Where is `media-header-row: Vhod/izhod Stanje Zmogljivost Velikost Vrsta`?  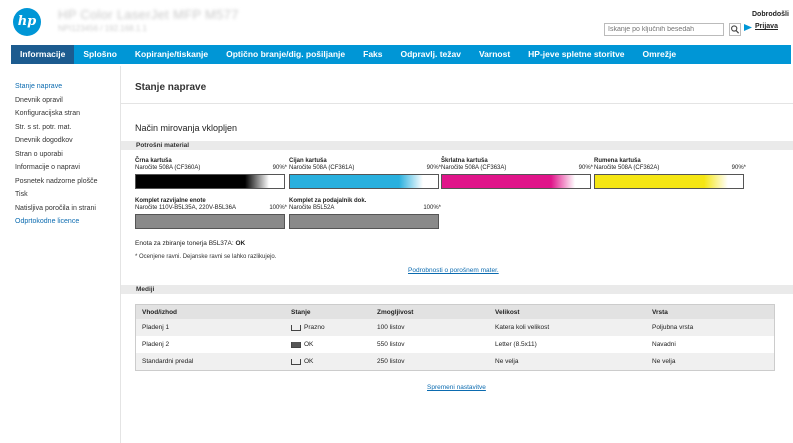 media-header-row: Vhod/izhod Stanje Zmogljivost Velikost Vrsta is located at coordinates (455, 312).